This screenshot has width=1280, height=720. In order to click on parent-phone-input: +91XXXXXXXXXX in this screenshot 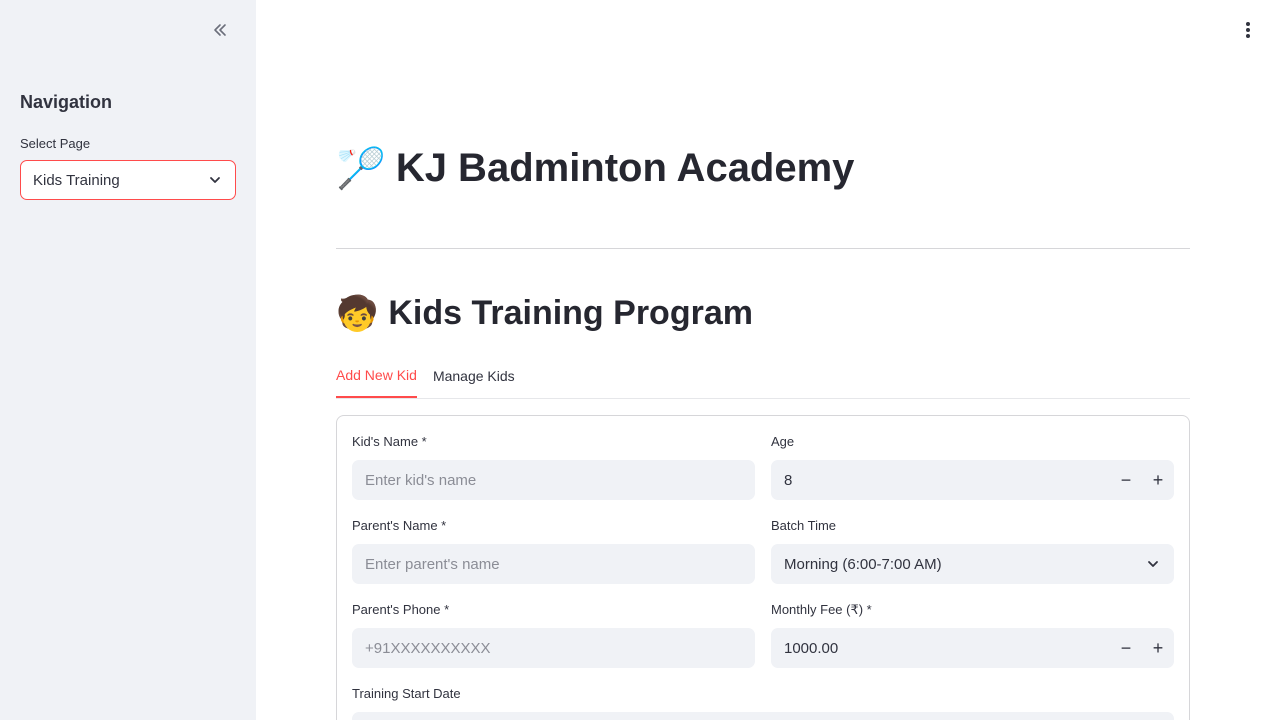, I will do `click(553, 648)`.